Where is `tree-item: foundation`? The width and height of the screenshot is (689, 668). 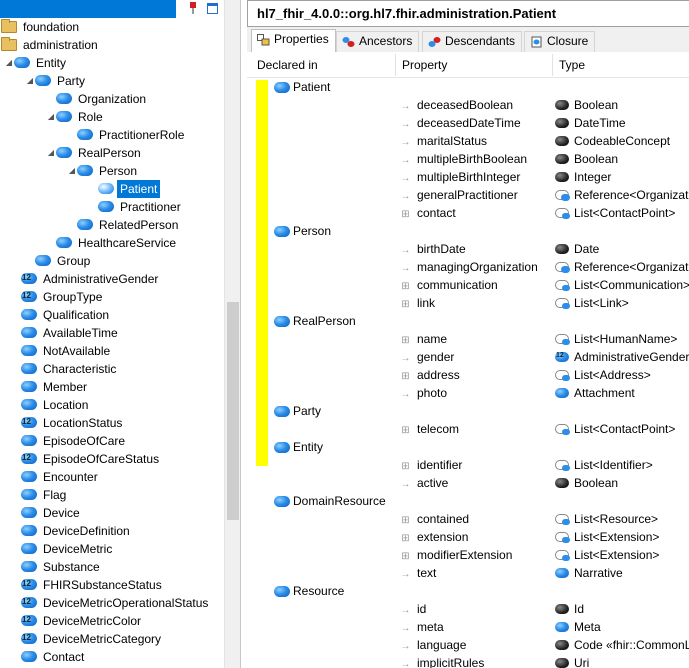
tree-item: foundation is located at coordinates (41, 27).